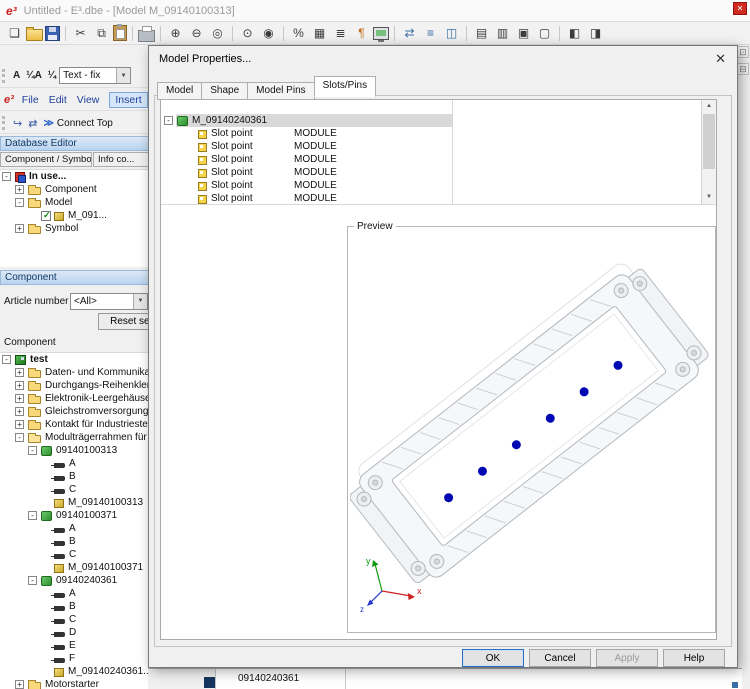 The image size is (750, 689). I want to click on save-icon, so click(52, 33).